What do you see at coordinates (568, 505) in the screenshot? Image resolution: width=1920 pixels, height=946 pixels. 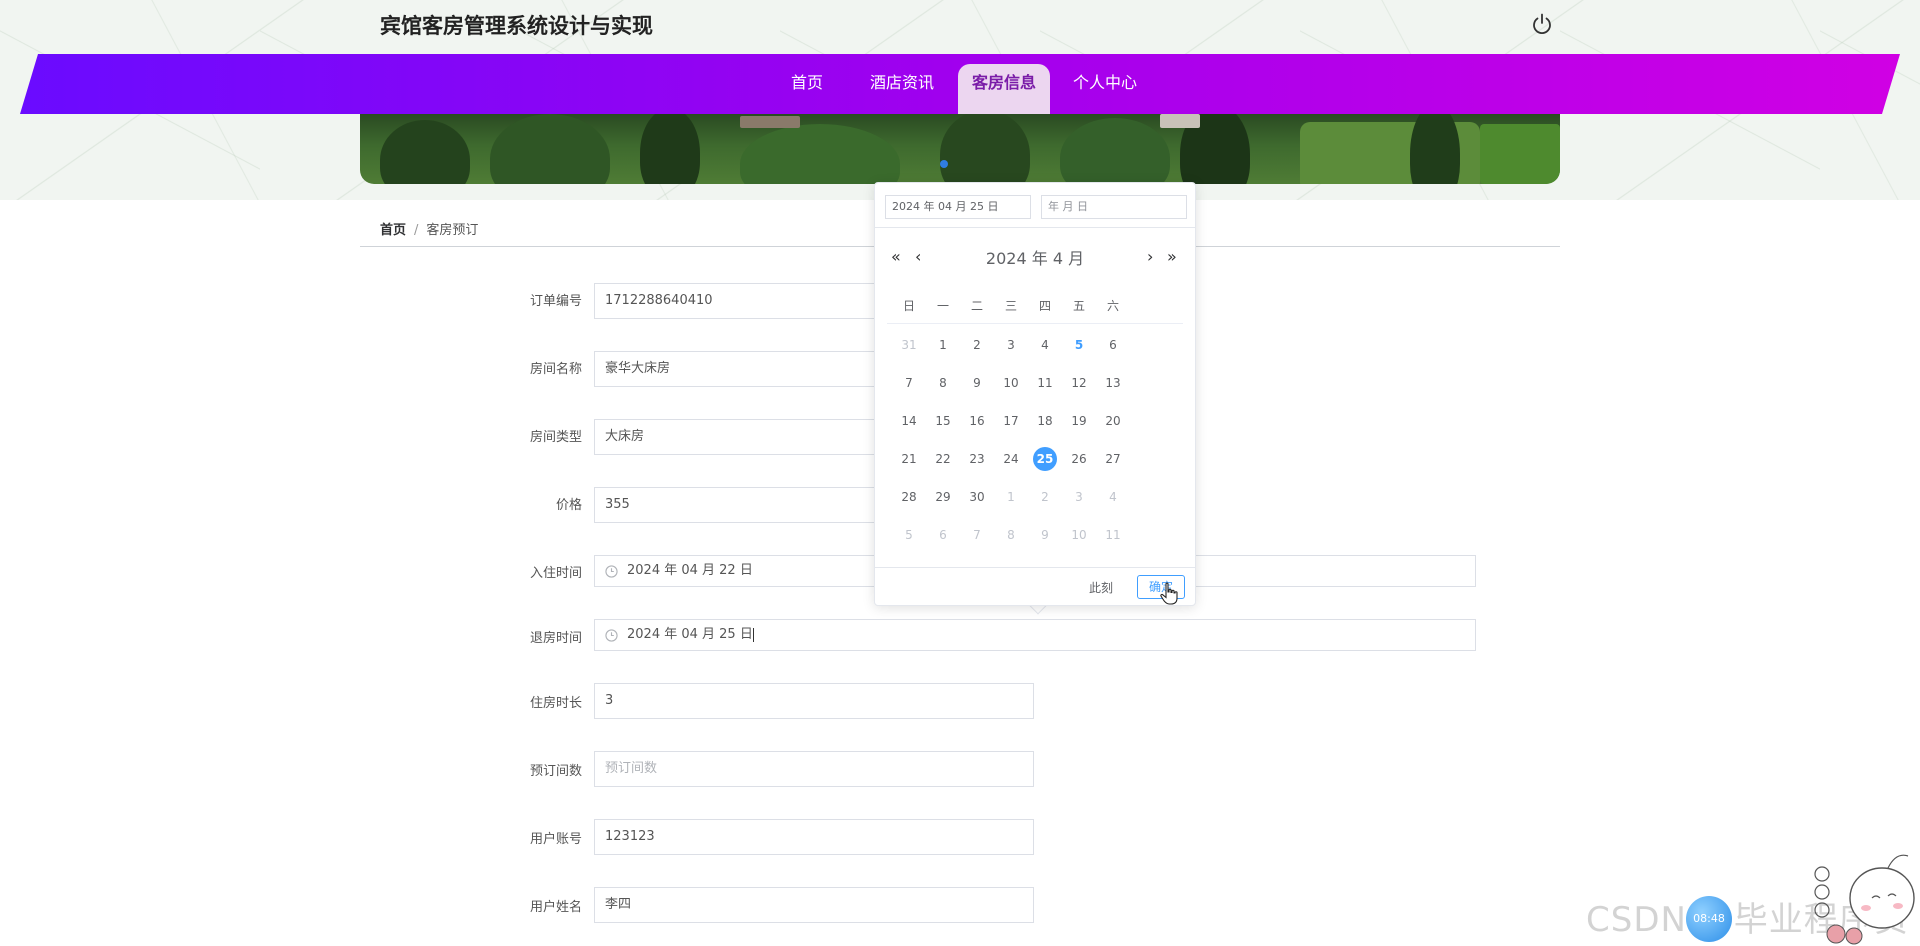 I see `price-label: 价格` at bounding box center [568, 505].